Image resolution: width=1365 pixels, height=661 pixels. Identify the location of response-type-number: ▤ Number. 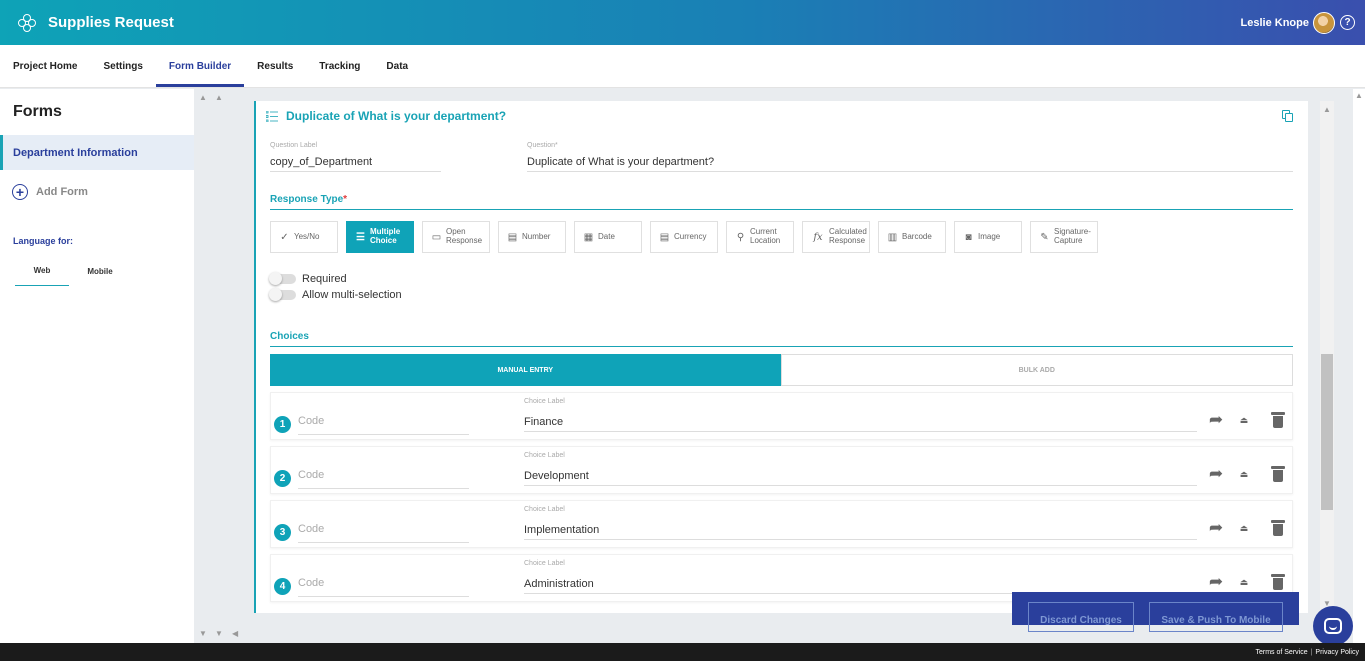
(532, 237).